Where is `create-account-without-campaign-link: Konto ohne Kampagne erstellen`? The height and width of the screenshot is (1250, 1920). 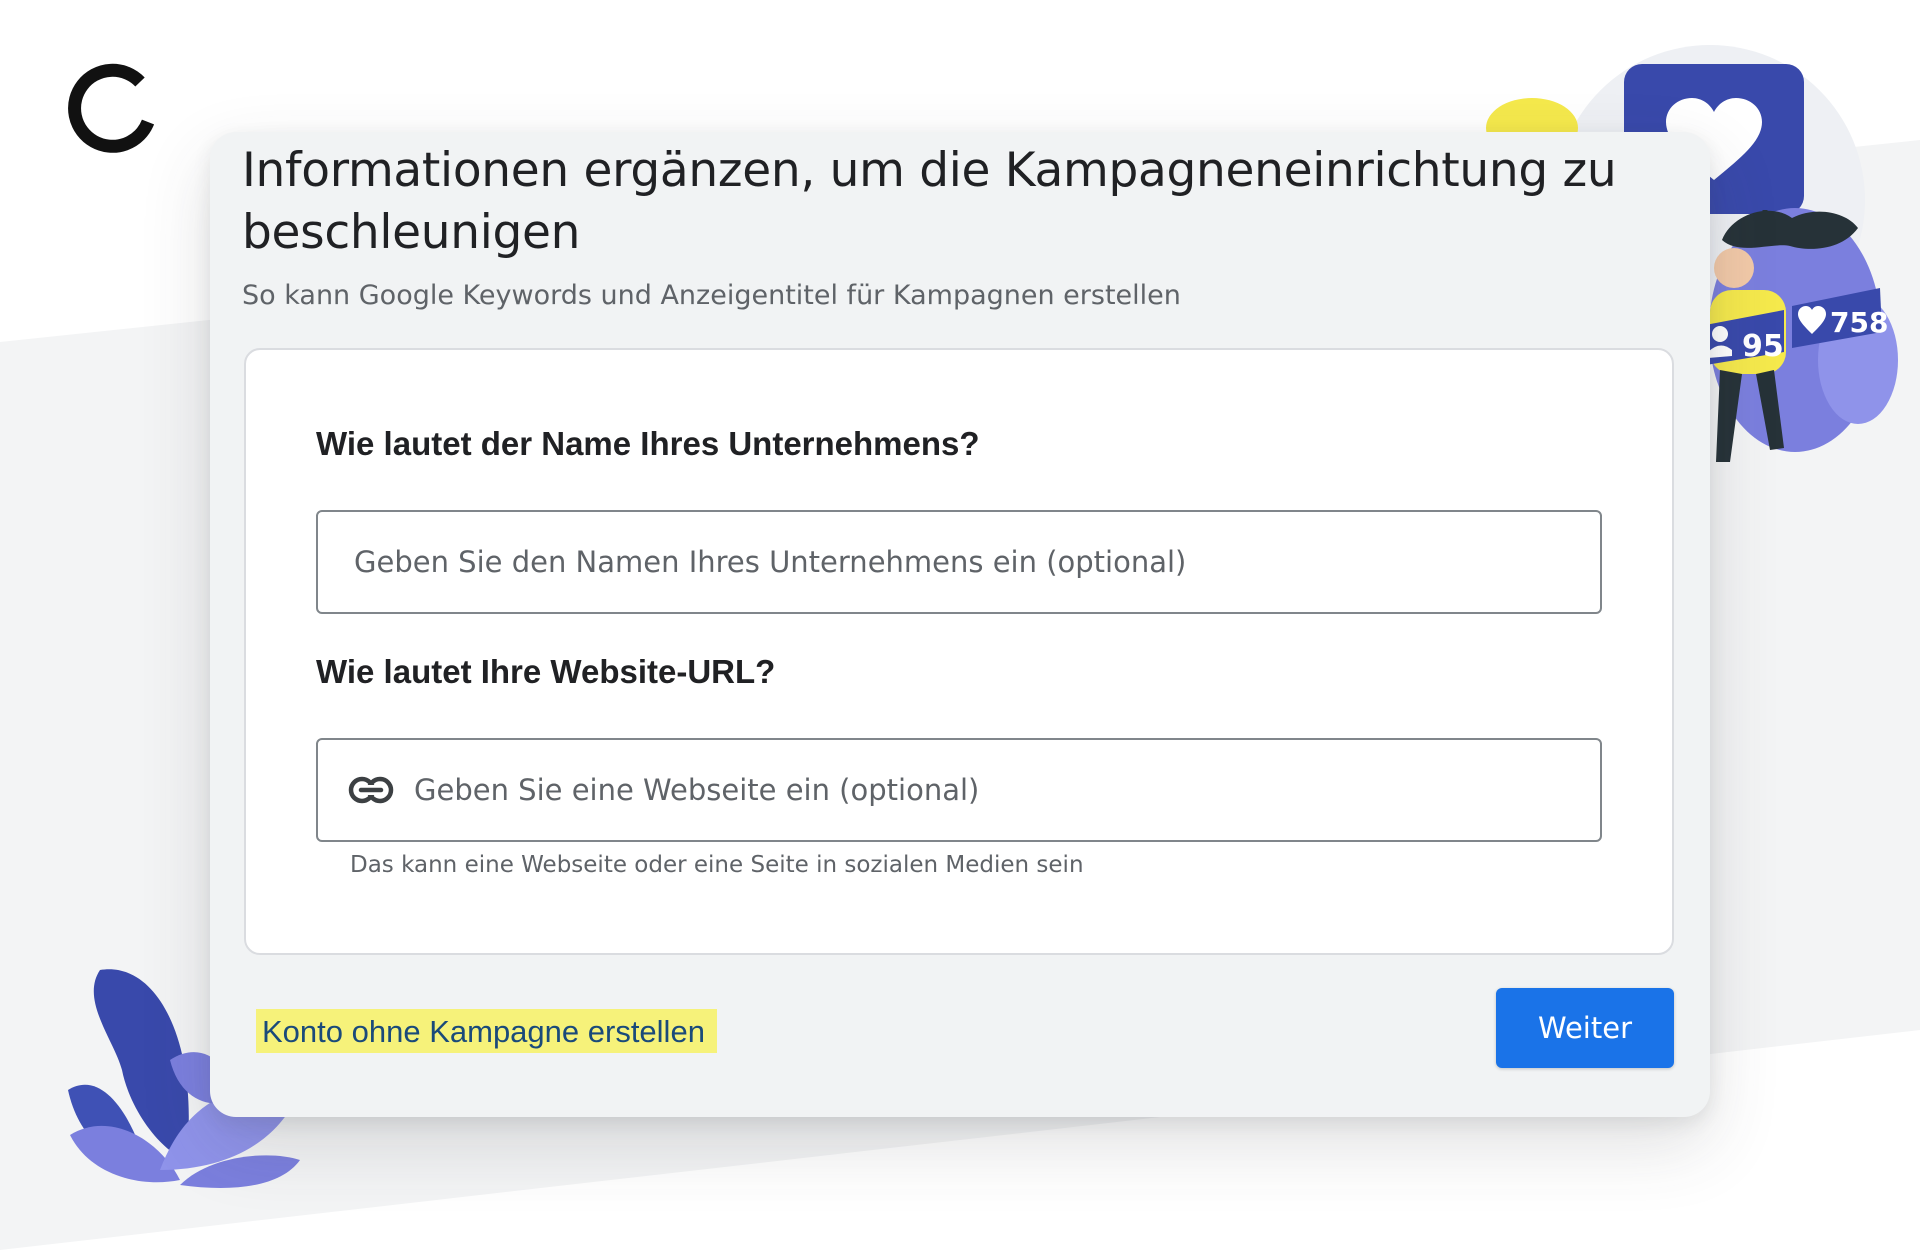 create-account-without-campaign-link: Konto ohne Kampagne erstellen is located at coordinates (486, 1031).